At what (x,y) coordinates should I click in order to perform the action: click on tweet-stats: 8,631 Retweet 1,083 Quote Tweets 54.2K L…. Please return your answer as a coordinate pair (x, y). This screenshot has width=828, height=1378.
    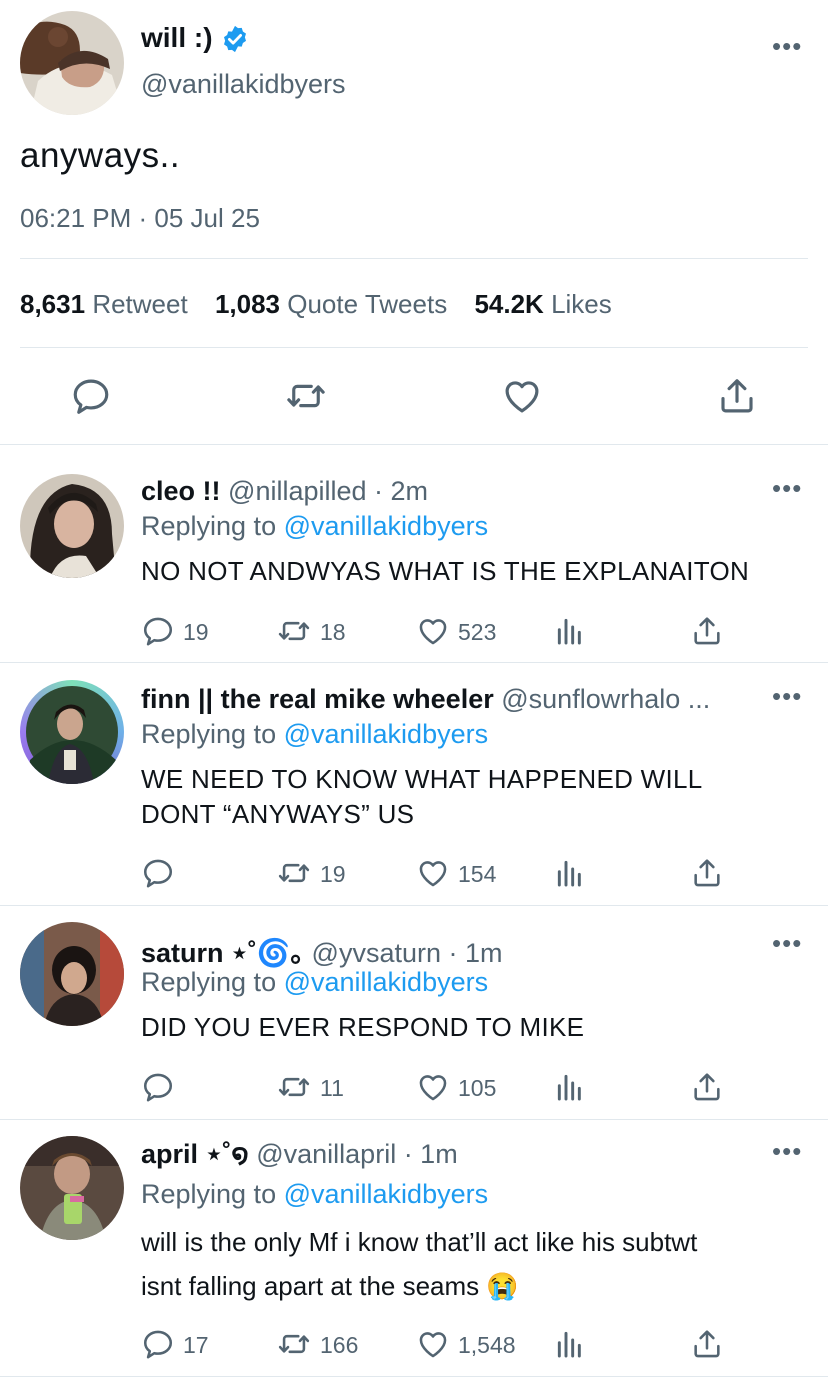
    Looking at the image, I should click on (316, 304).